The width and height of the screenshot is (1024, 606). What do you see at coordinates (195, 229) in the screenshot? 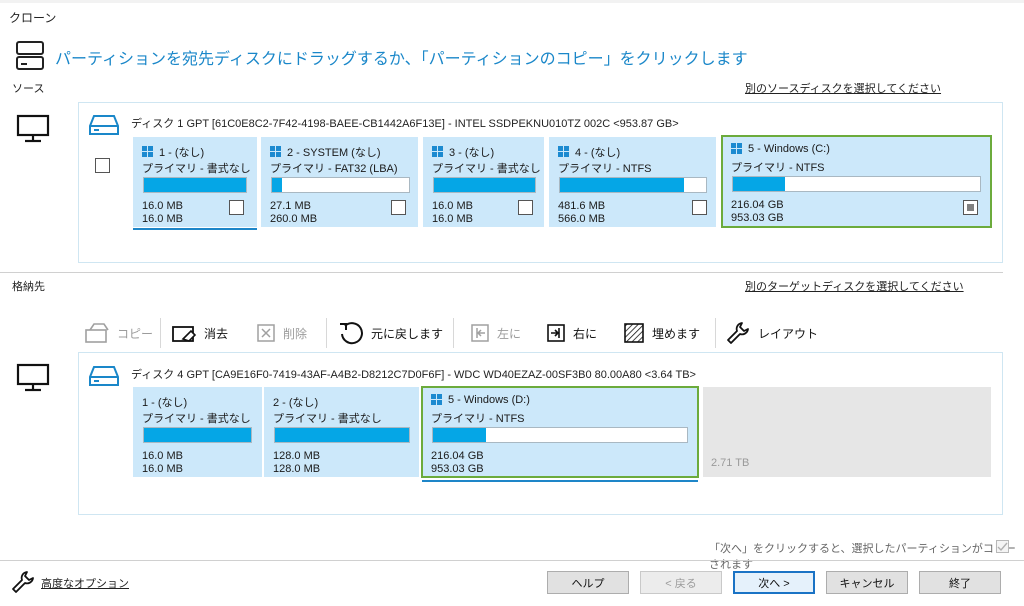
I see `partition-1-indicator` at bounding box center [195, 229].